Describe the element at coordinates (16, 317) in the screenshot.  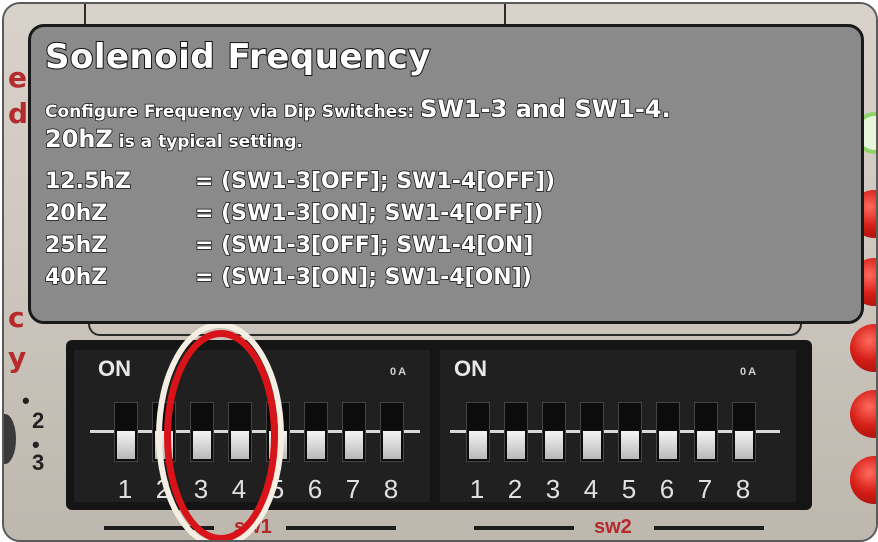
I see `board-partial-label: c` at that location.